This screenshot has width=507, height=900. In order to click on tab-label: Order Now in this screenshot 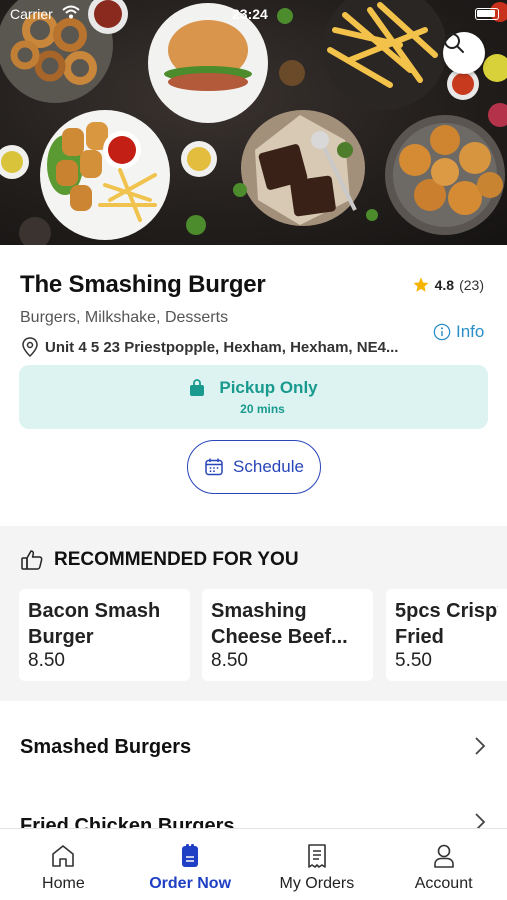, I will do `click(190, 883)`.